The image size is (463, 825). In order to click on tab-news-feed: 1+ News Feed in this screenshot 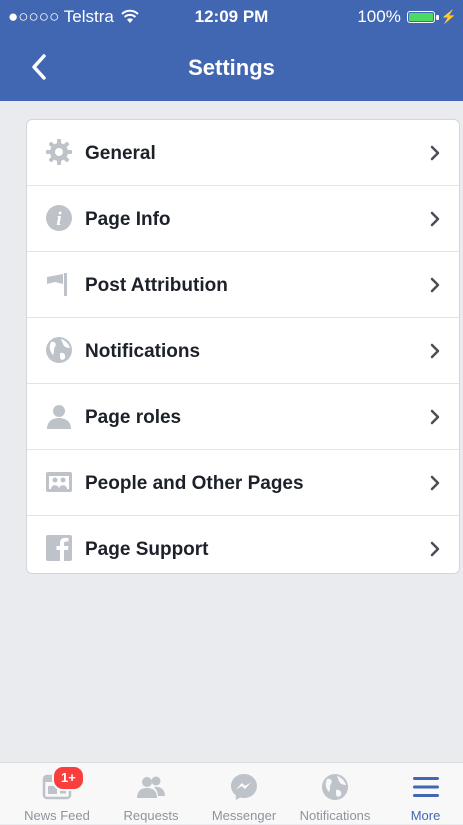, I will do `click(57, 794)`.